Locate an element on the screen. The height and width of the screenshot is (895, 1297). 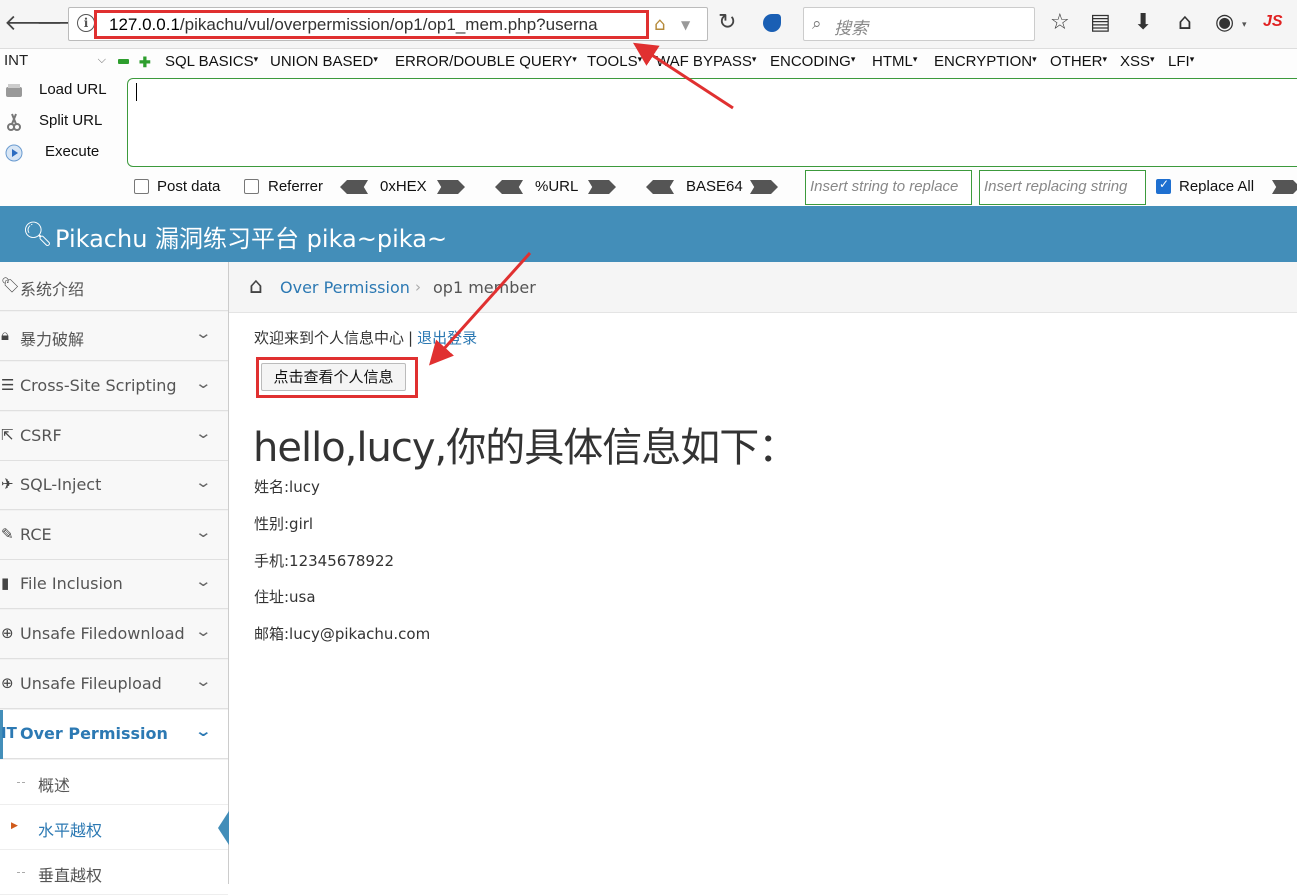
sidebar-item-intro: 🏷︎ 系统介绍 is located at coordinates (114, 286).